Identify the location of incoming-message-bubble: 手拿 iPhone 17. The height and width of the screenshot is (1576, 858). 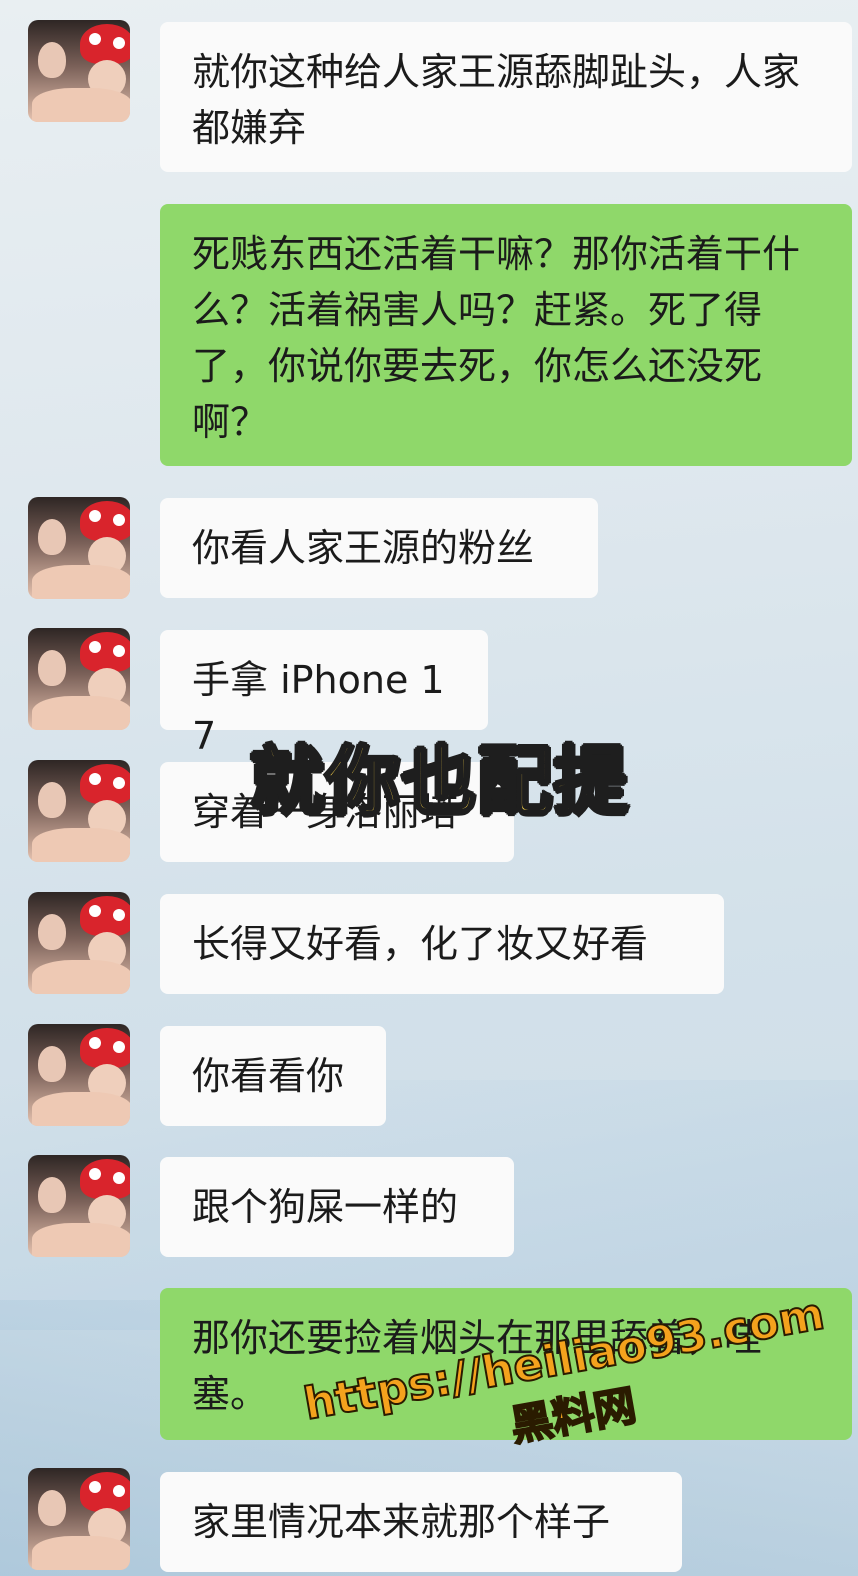
(324, 694).